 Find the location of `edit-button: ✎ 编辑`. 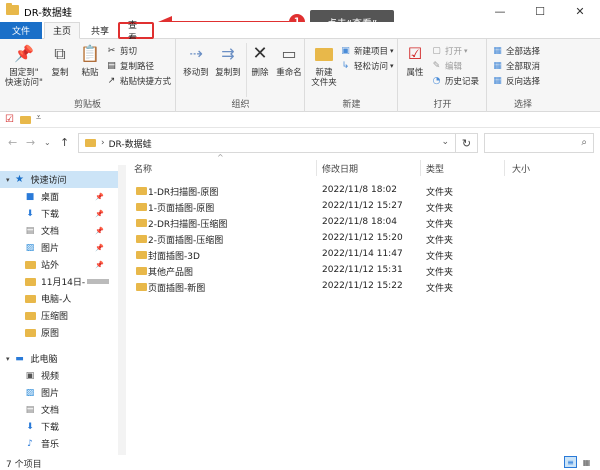

edit-button: ✎ 编辑 is located at coordinates (446, 65).